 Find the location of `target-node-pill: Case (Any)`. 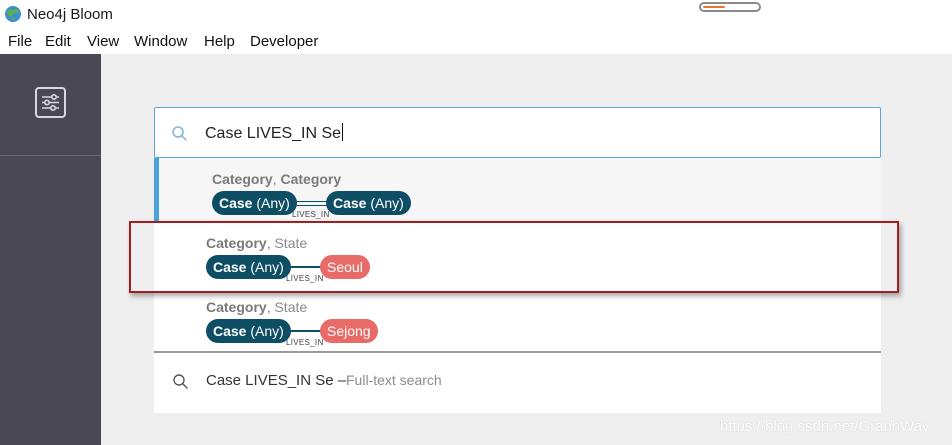

target-node-pill: Case (Any) is located at coordinates (368, 203).